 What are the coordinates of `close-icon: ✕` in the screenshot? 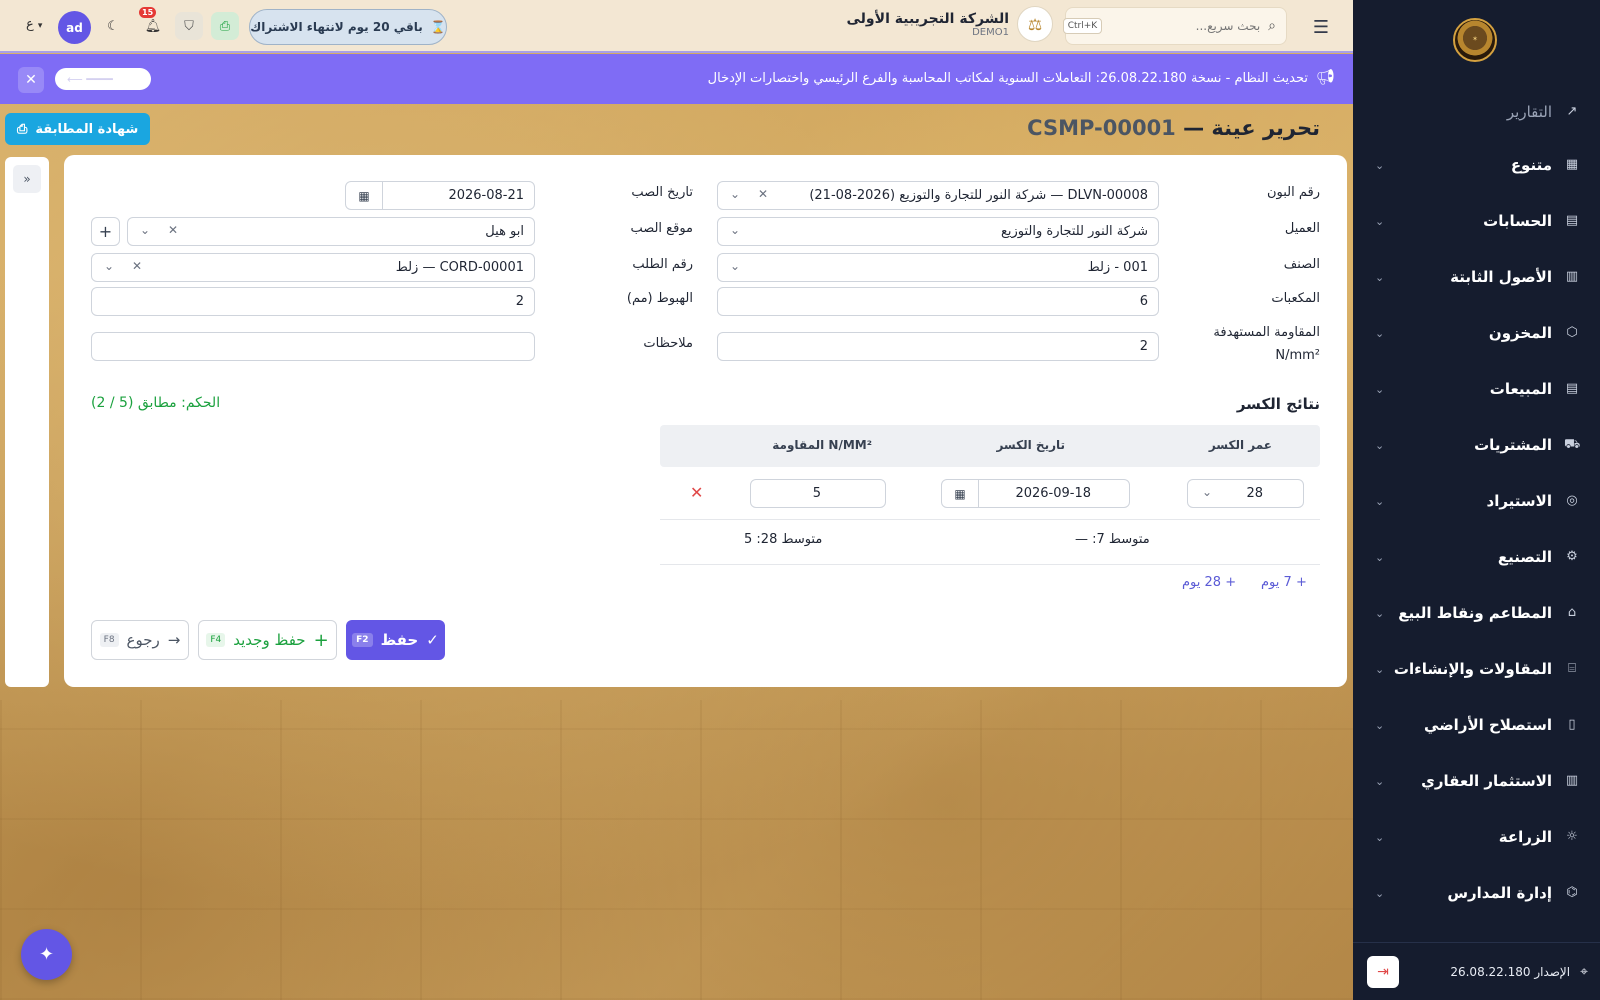 It's located at (31, 80).